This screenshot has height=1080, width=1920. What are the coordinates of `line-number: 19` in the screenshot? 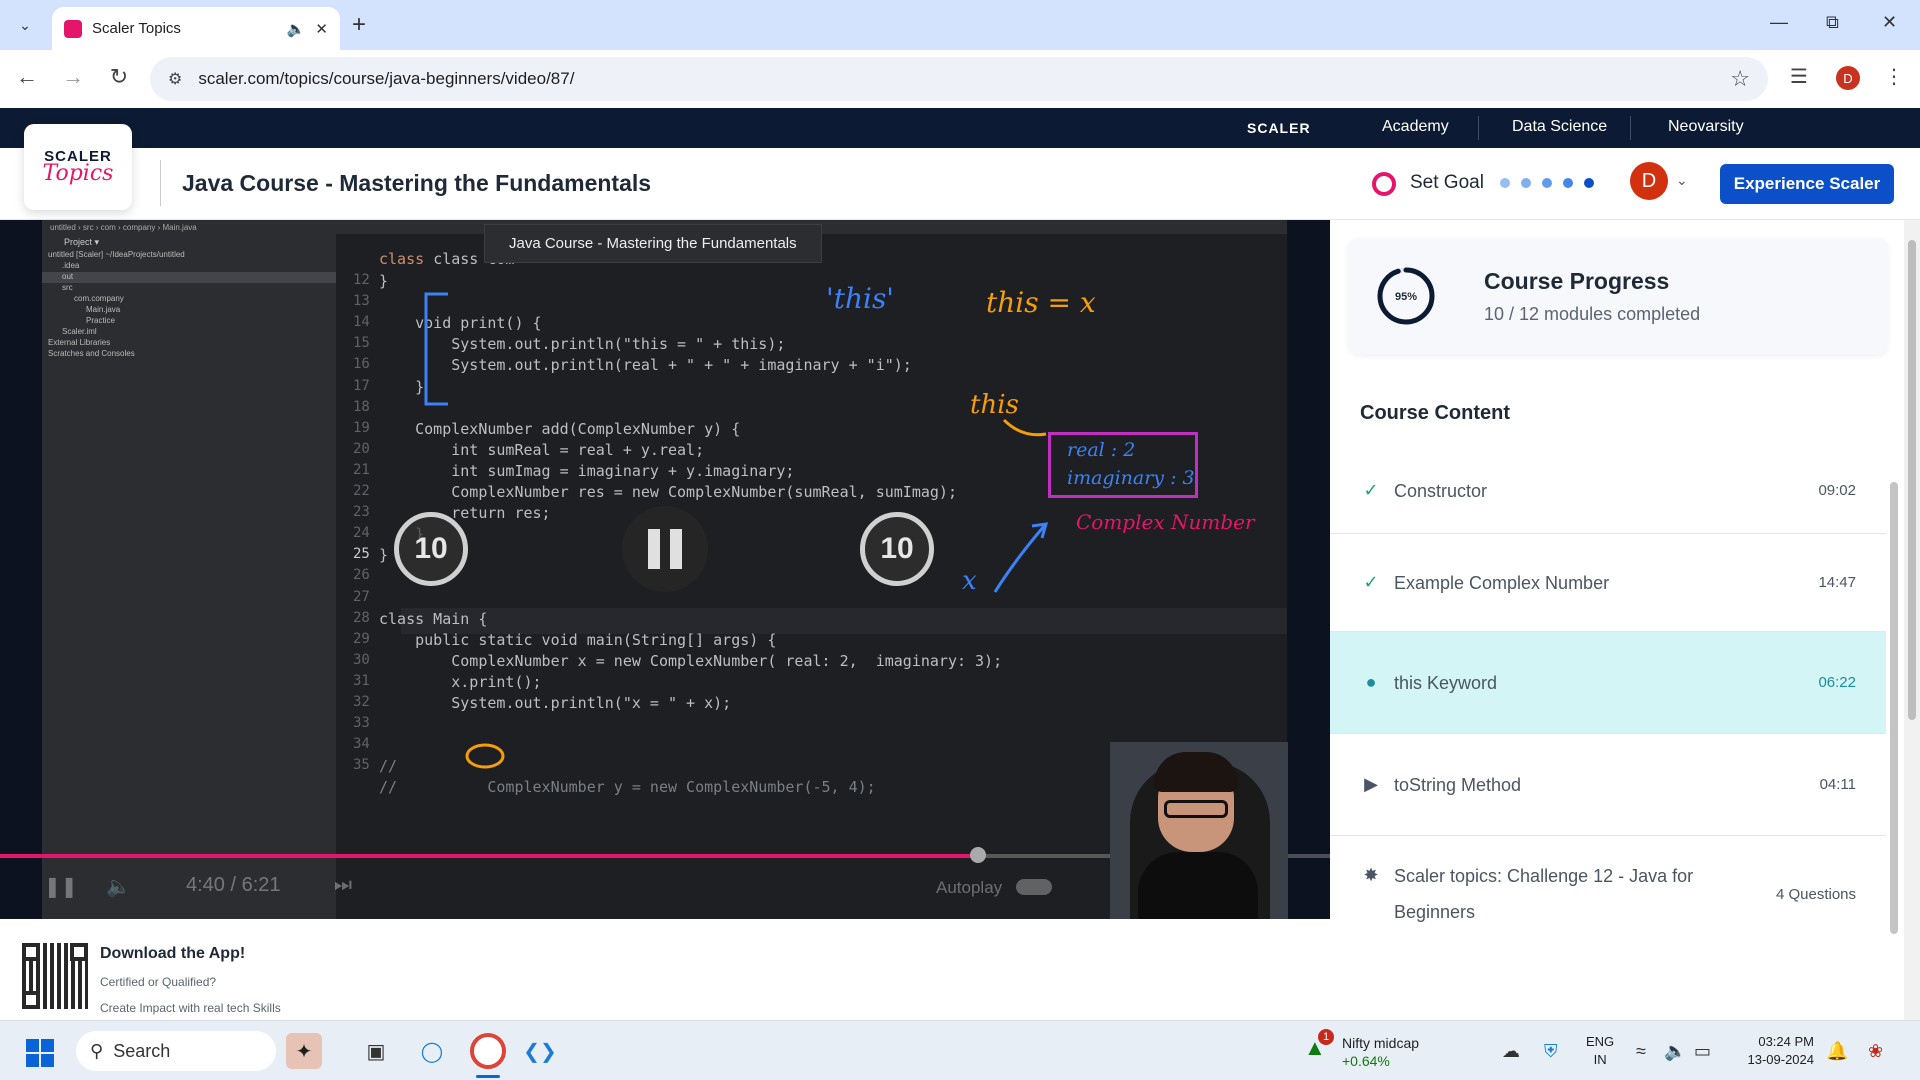 It's located at (361, 427).